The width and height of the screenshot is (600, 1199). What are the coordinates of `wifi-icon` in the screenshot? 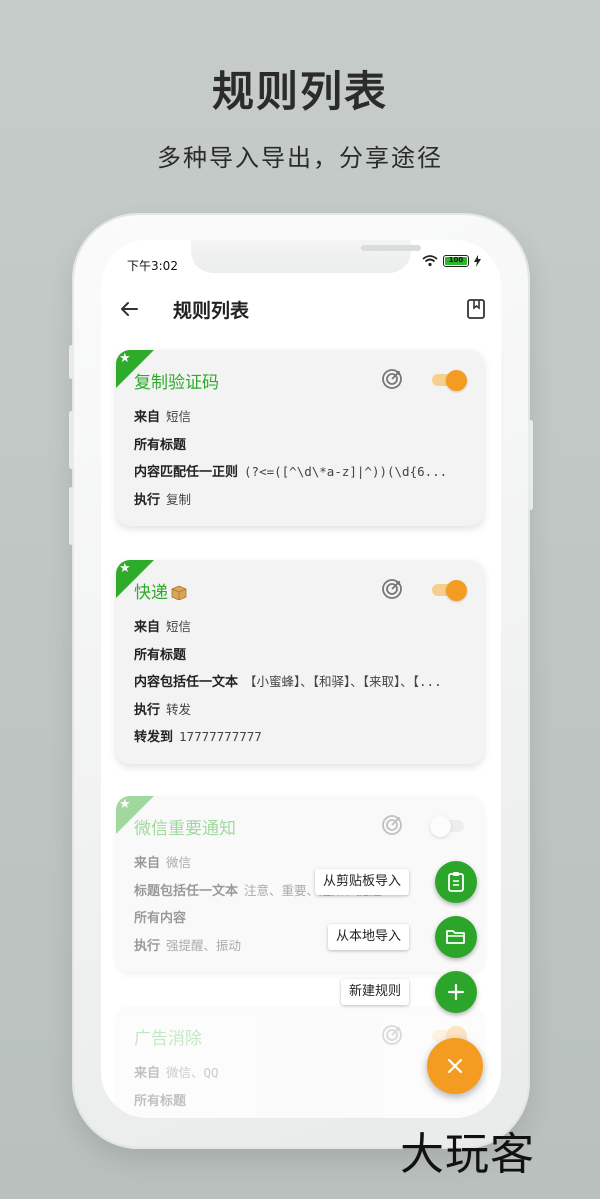 It's located at (430, 261).